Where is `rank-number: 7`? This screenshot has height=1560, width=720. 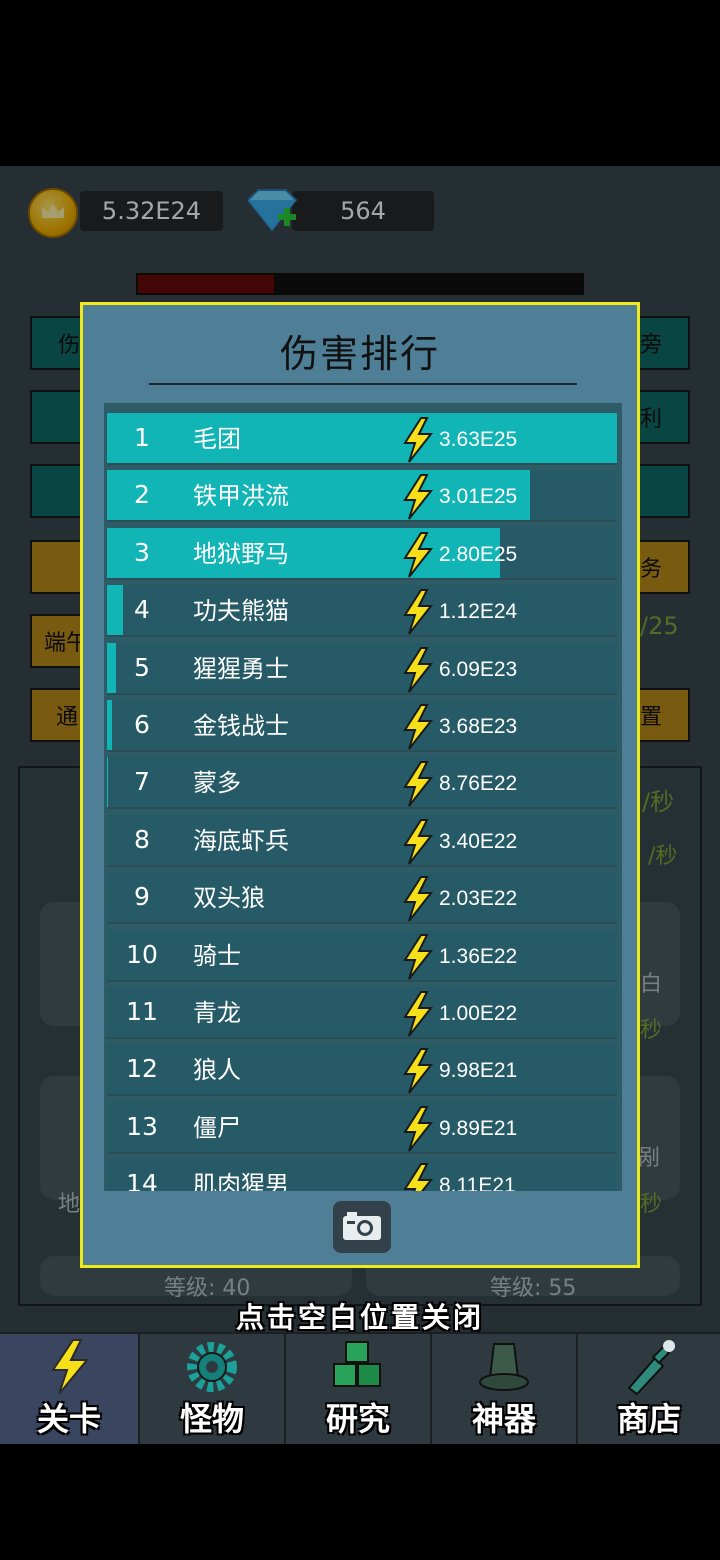 rank-number: 7 is located at coordinates (142, 782).